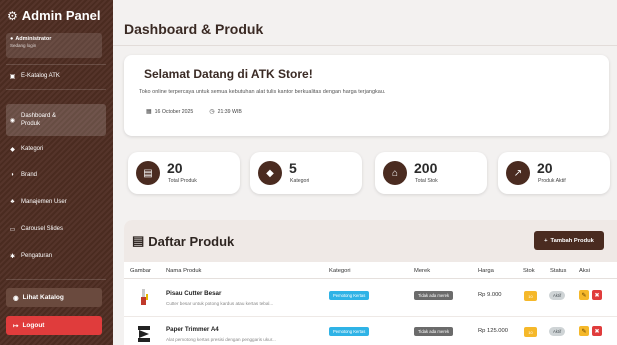 The image size is (617, 345). Describe the element at coordinates (43, 297) in the screenshot. I see `view-catalog-label: Lihat Katalog` at that location.